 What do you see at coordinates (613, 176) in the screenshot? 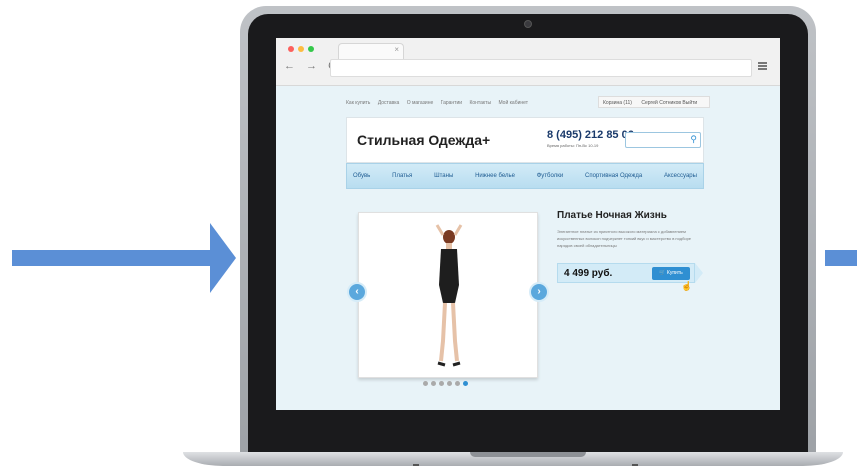
I see `menu-item-sportswear: Спортивная Одежда` at bounding box center [613, 176].